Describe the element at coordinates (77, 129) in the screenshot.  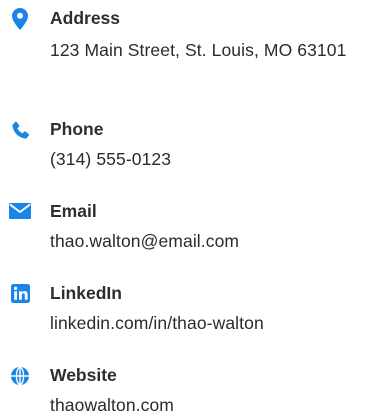
I see `phone-label: Phone` at that location.